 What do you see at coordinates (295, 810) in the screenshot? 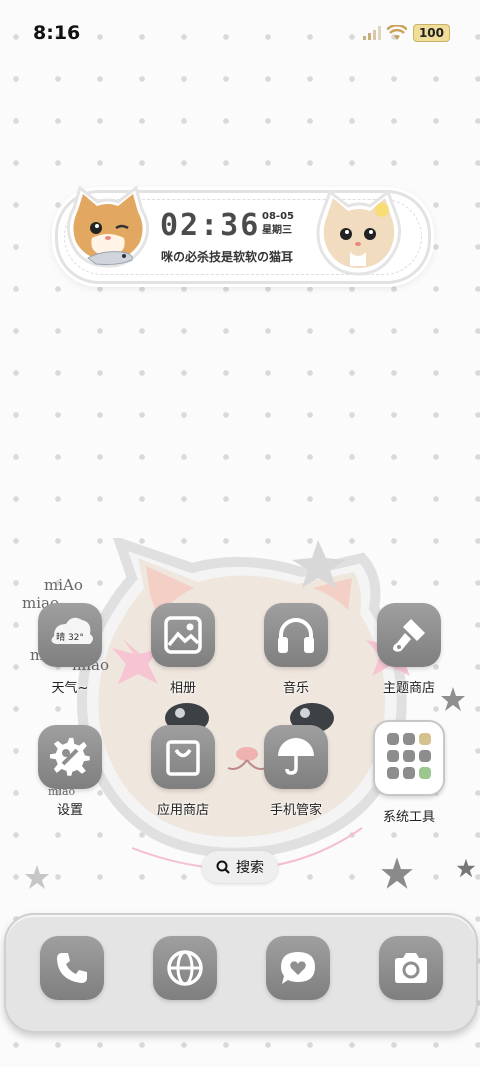
I see `app-label: 手机管家` at bounding box center [295, 810].